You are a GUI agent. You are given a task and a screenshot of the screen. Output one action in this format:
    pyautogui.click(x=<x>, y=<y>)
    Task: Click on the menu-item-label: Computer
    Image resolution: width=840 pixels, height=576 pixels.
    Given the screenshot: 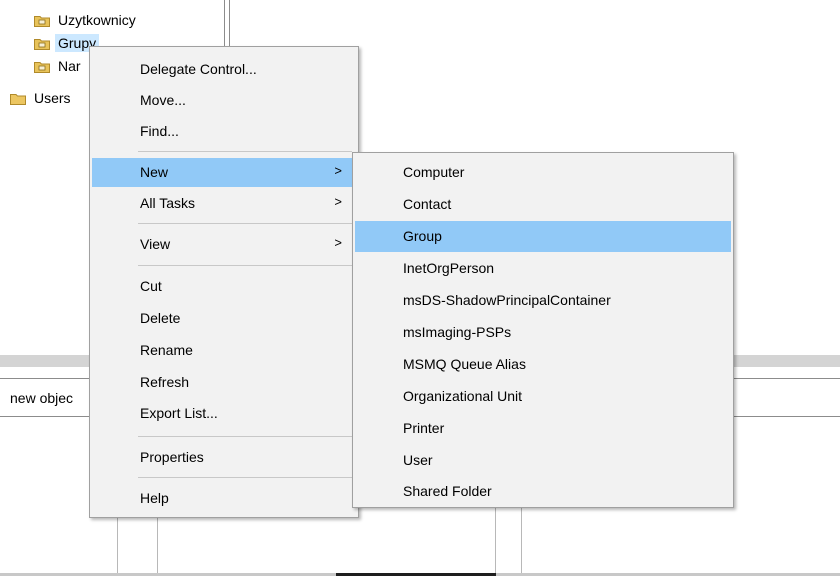 What is the action you would take?
    pyautogui.click(x=434, y=172)
    